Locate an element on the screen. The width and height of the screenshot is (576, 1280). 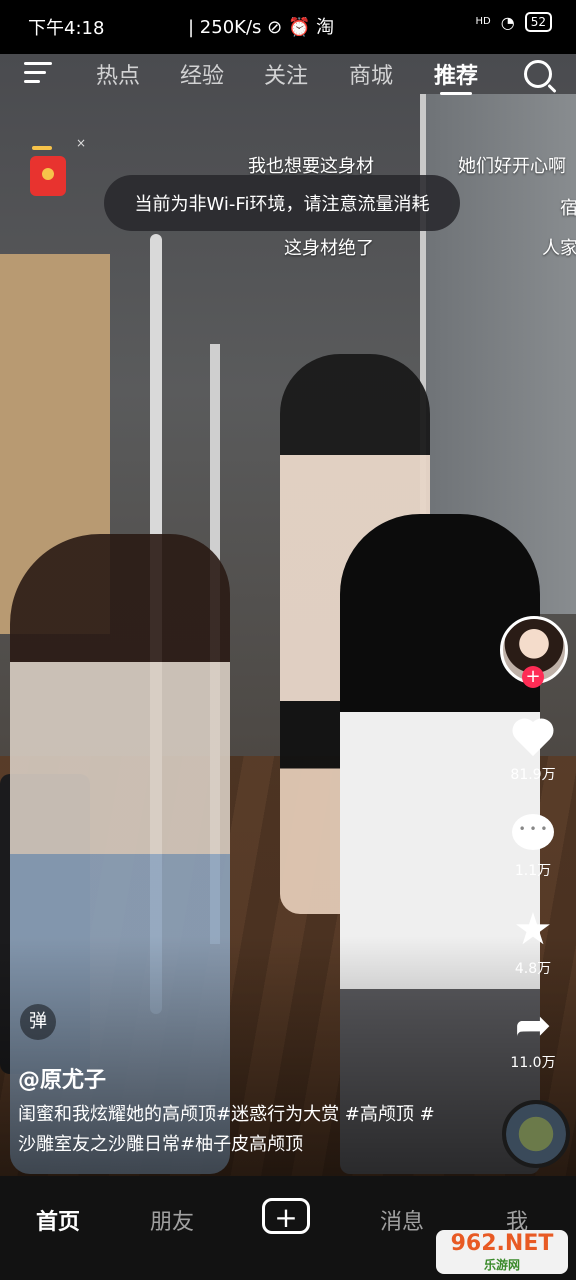
favorite-count: 4.8万 is located at coordinates (533, 969).